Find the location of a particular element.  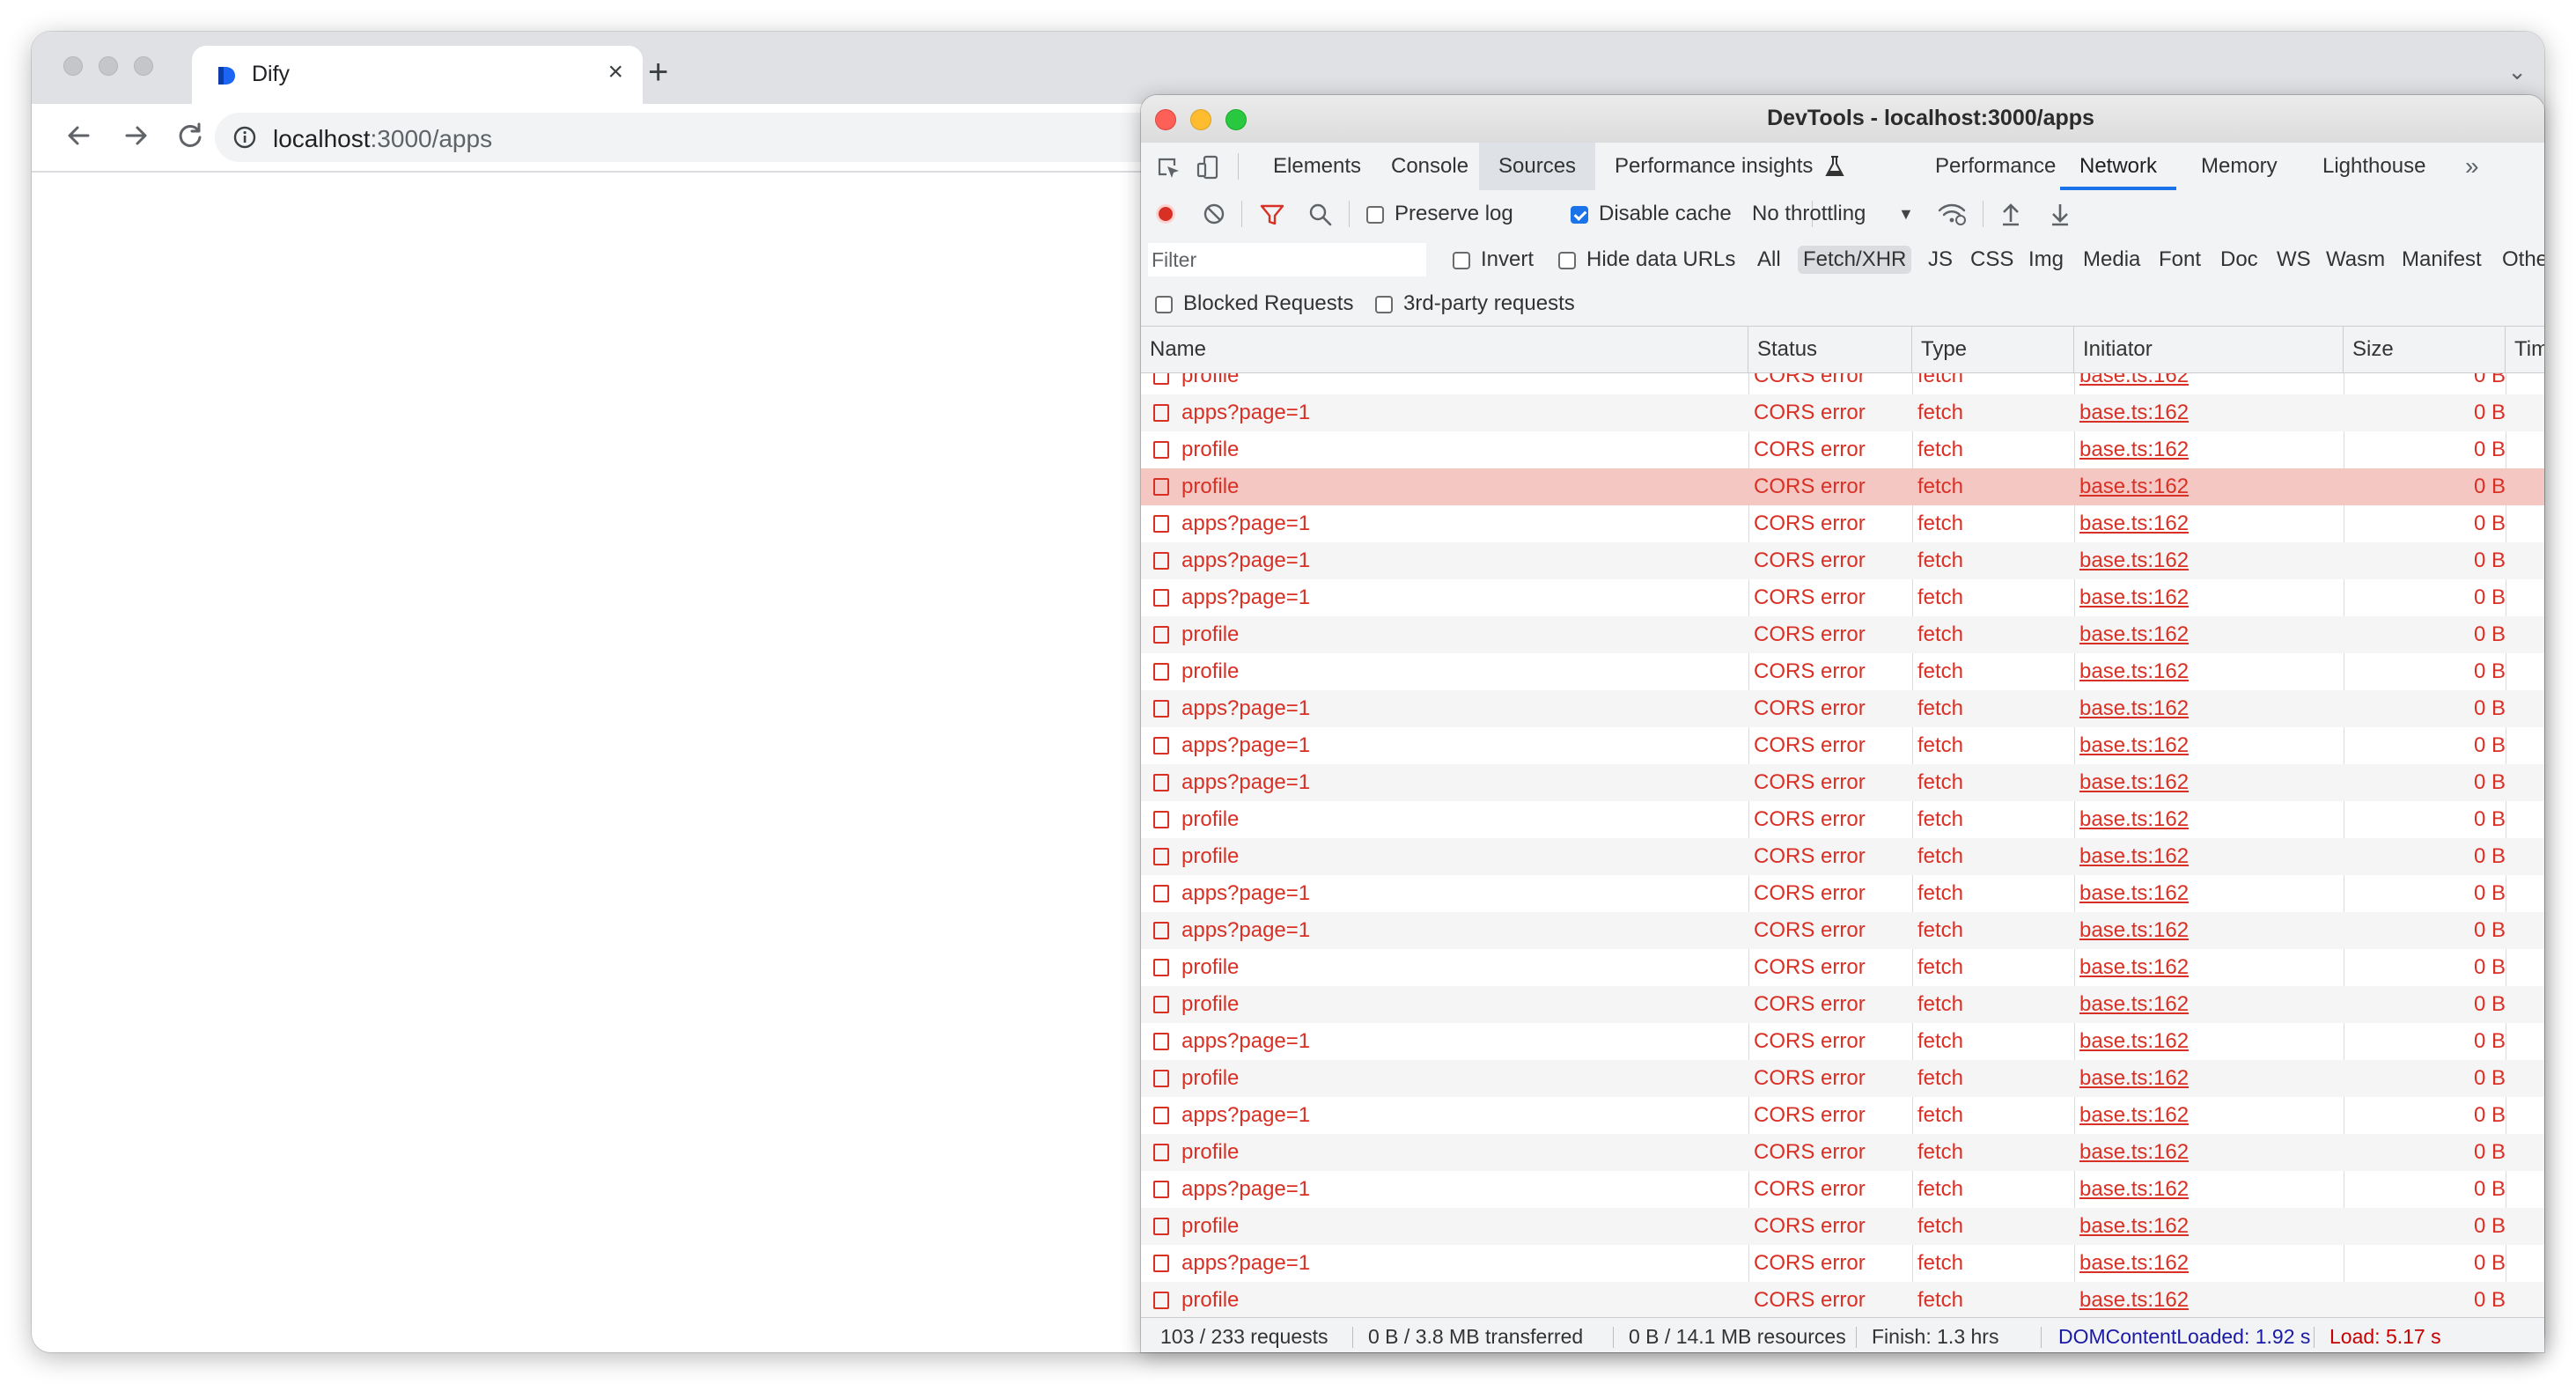

third-party-requests-checkbox: 3rd-party requests is located at coordinates (1475, 304).